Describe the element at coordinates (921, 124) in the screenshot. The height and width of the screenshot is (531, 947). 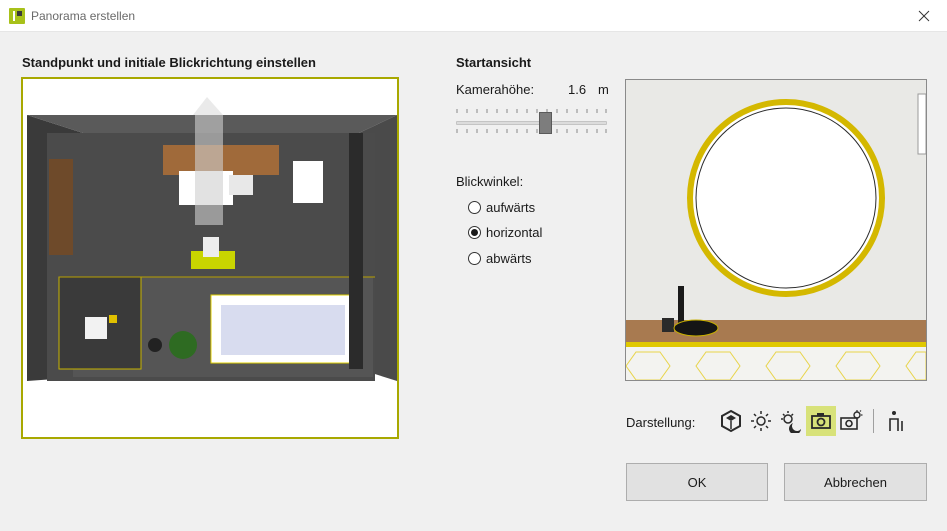
I see `preview-edge` at that location.